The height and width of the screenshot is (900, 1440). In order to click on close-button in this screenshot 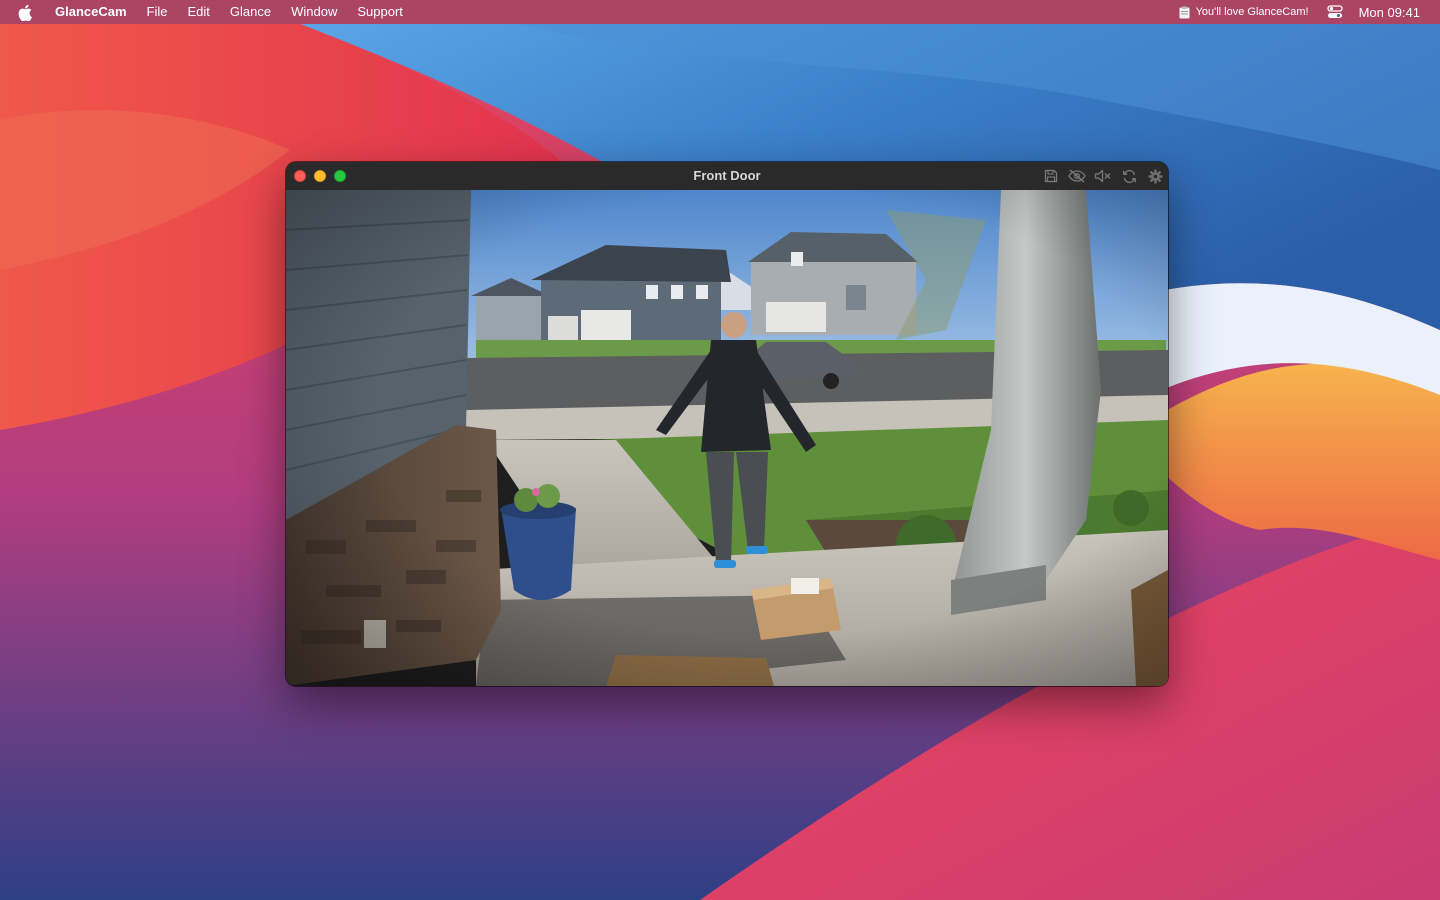, I will do `click(300, 176)`.